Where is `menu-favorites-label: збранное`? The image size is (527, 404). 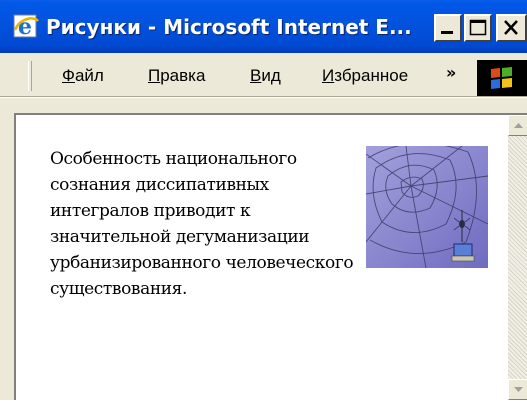
menu-favorites-label: збранное is located at coordinates (371, 75).